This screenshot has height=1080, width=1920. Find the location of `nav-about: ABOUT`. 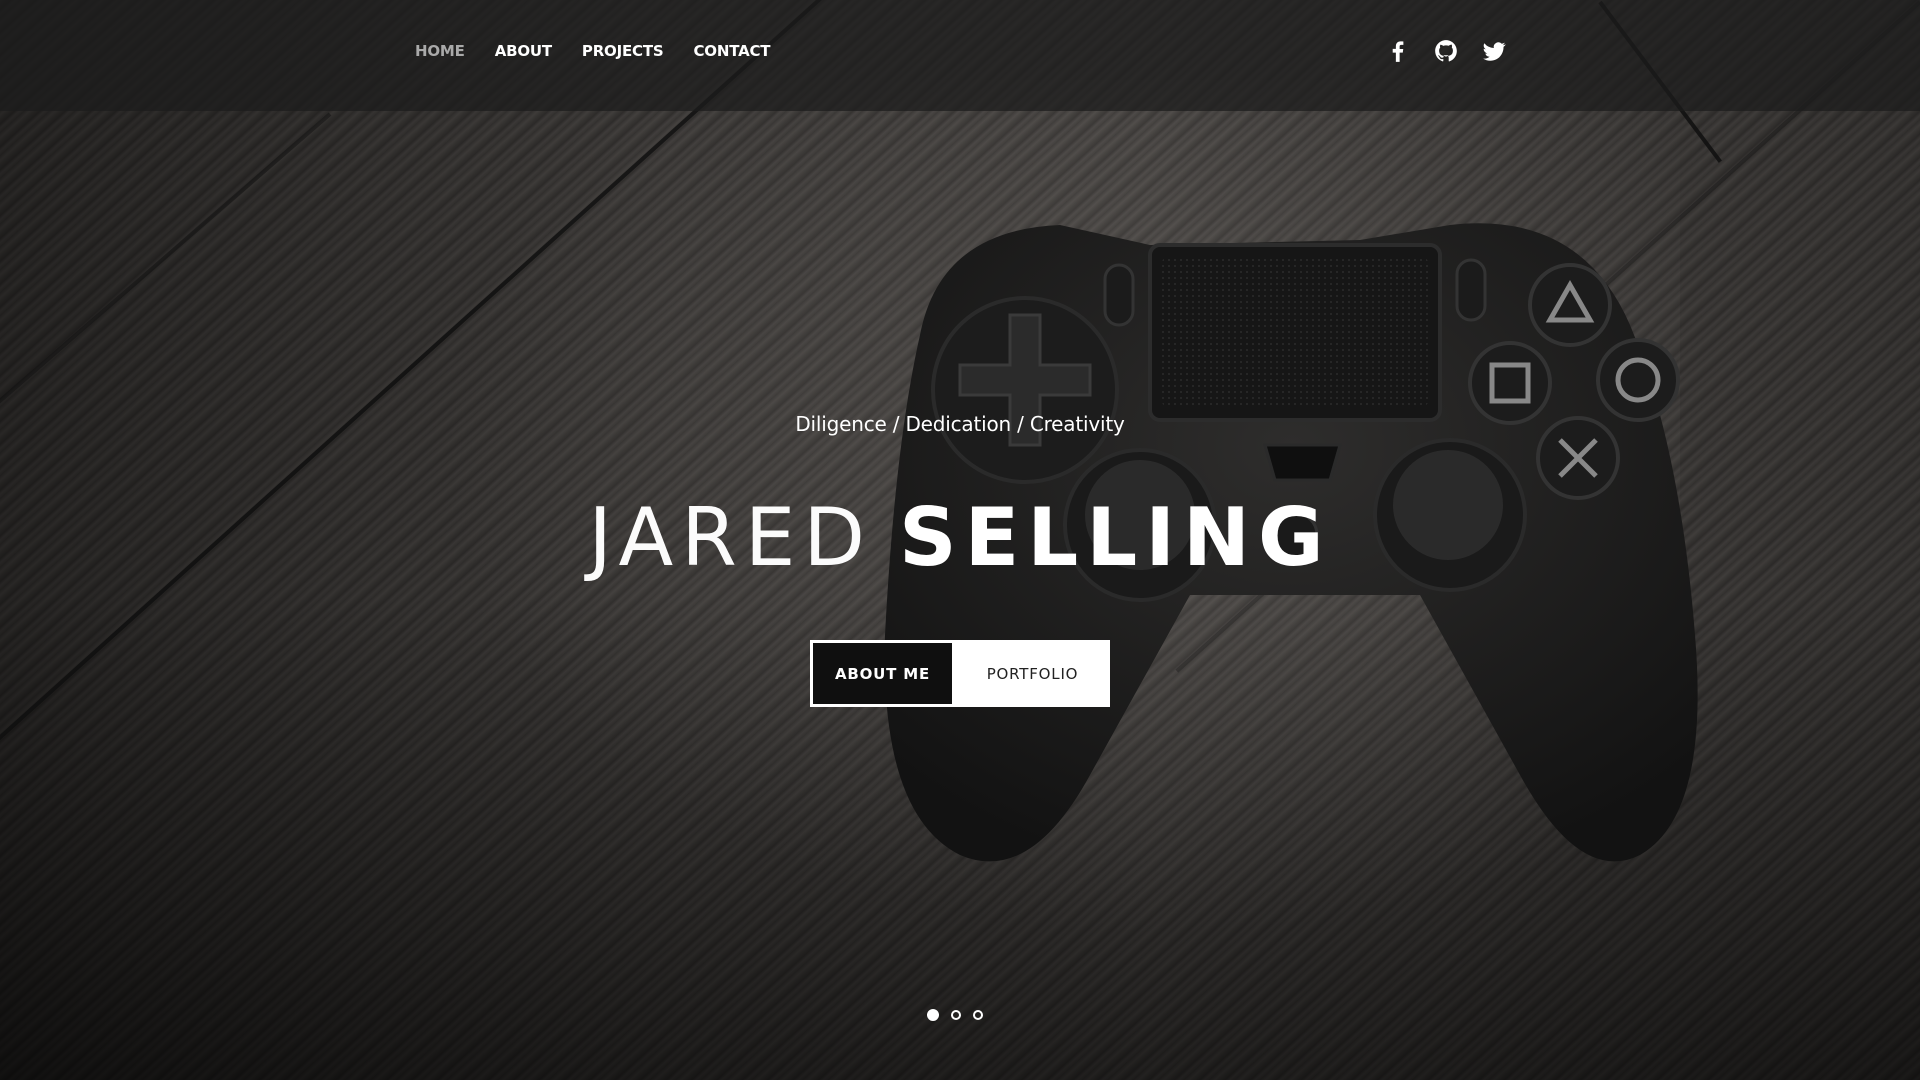

nav-about: ABOUT is located at coordinates (523, 51).